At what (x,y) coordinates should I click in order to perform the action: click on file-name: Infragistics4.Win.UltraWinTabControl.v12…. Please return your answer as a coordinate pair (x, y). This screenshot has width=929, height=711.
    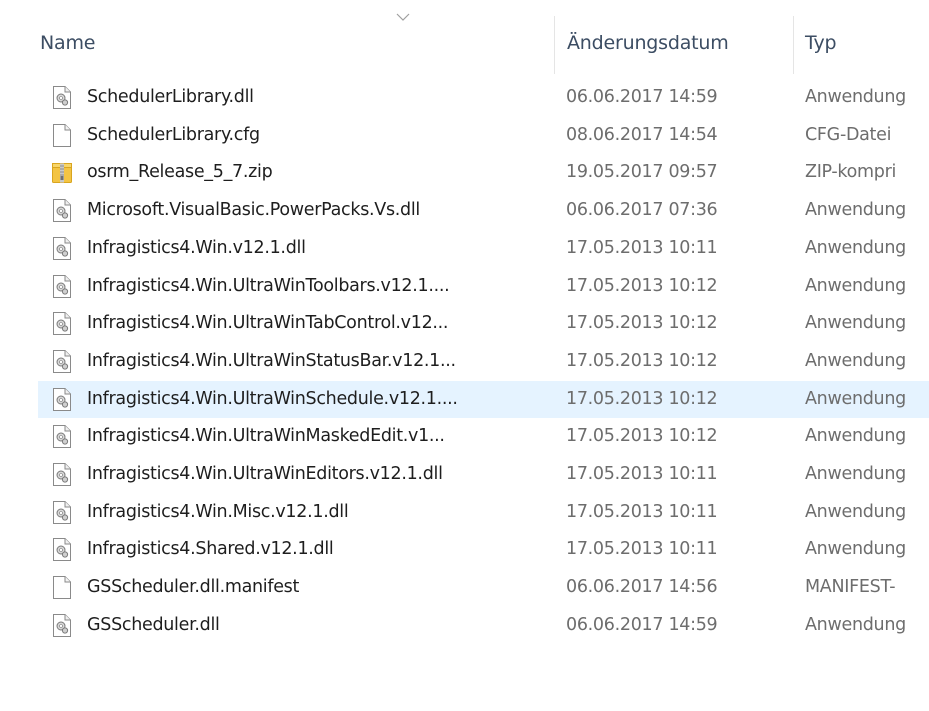
    Looking at the image, I should click on (268, 323).